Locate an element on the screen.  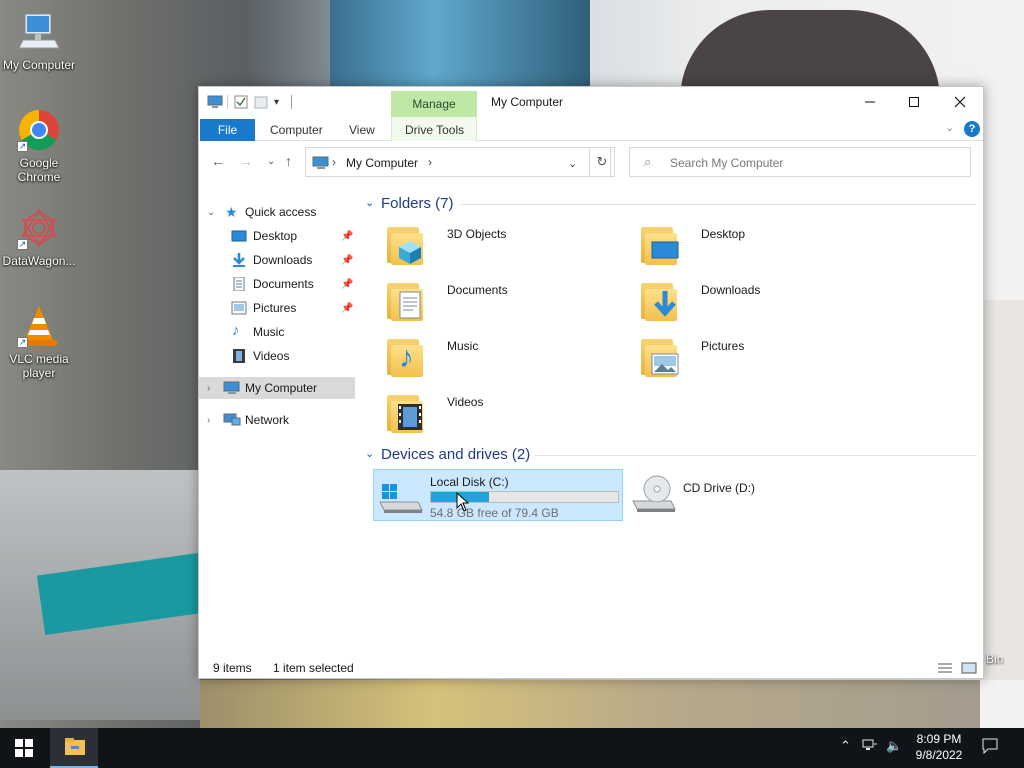
nav-label: Documents is located at coordinates (283, 284).